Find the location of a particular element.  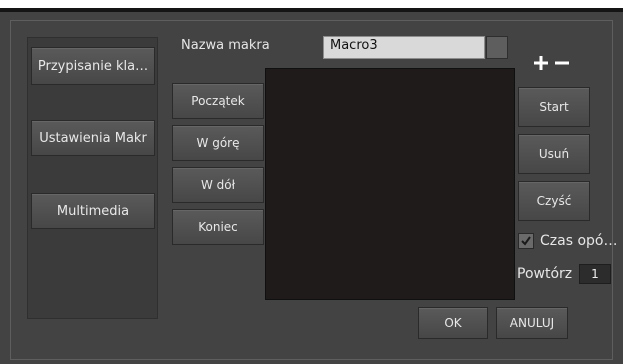

delete-button: Usuń is located at coordinates (554, 154).